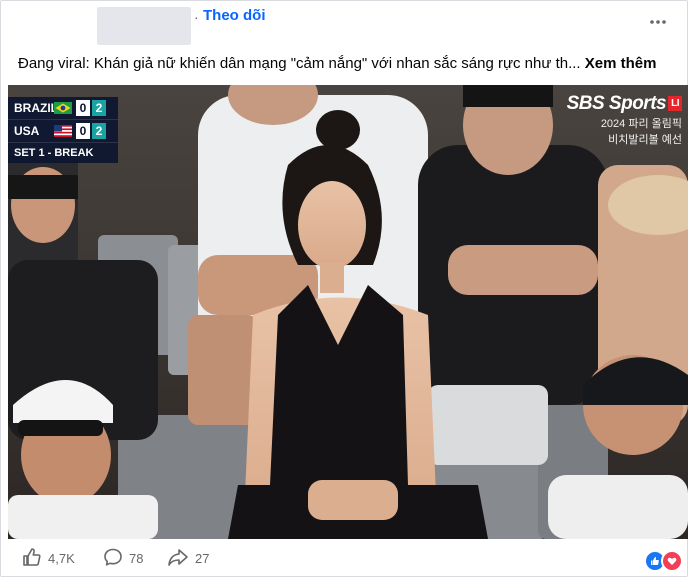  Describe the element at coordinates (234, 15) in the screenshot. I see `follow-button: Theo dõi` at that location.